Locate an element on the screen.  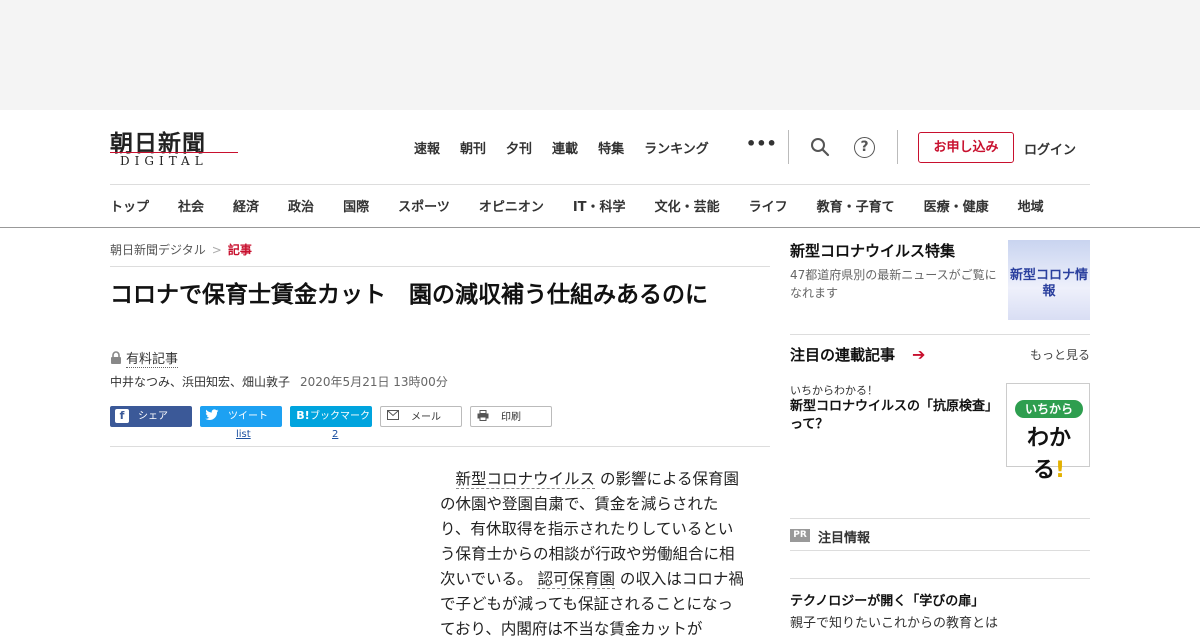
facebook-share-label: シェア is located at coordinates (153, 416).